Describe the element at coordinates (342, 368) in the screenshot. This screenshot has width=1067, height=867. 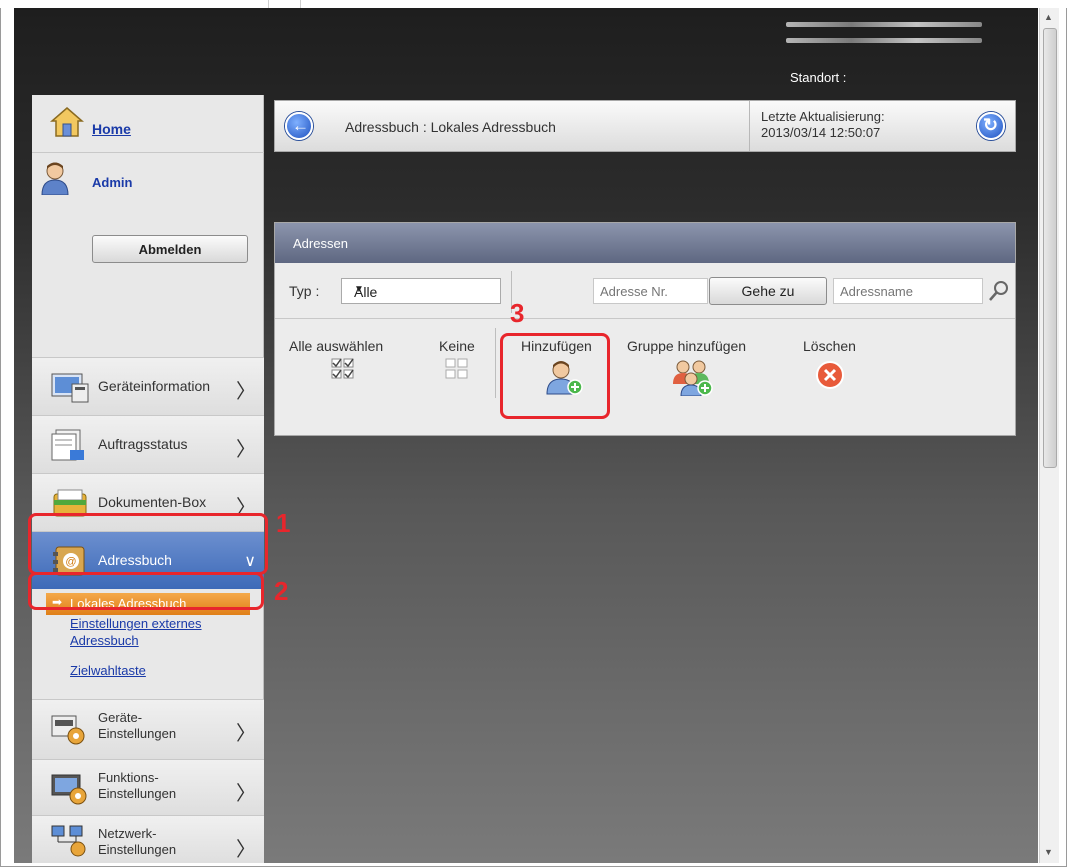
I see `checkbox-checked-icon` at that location.